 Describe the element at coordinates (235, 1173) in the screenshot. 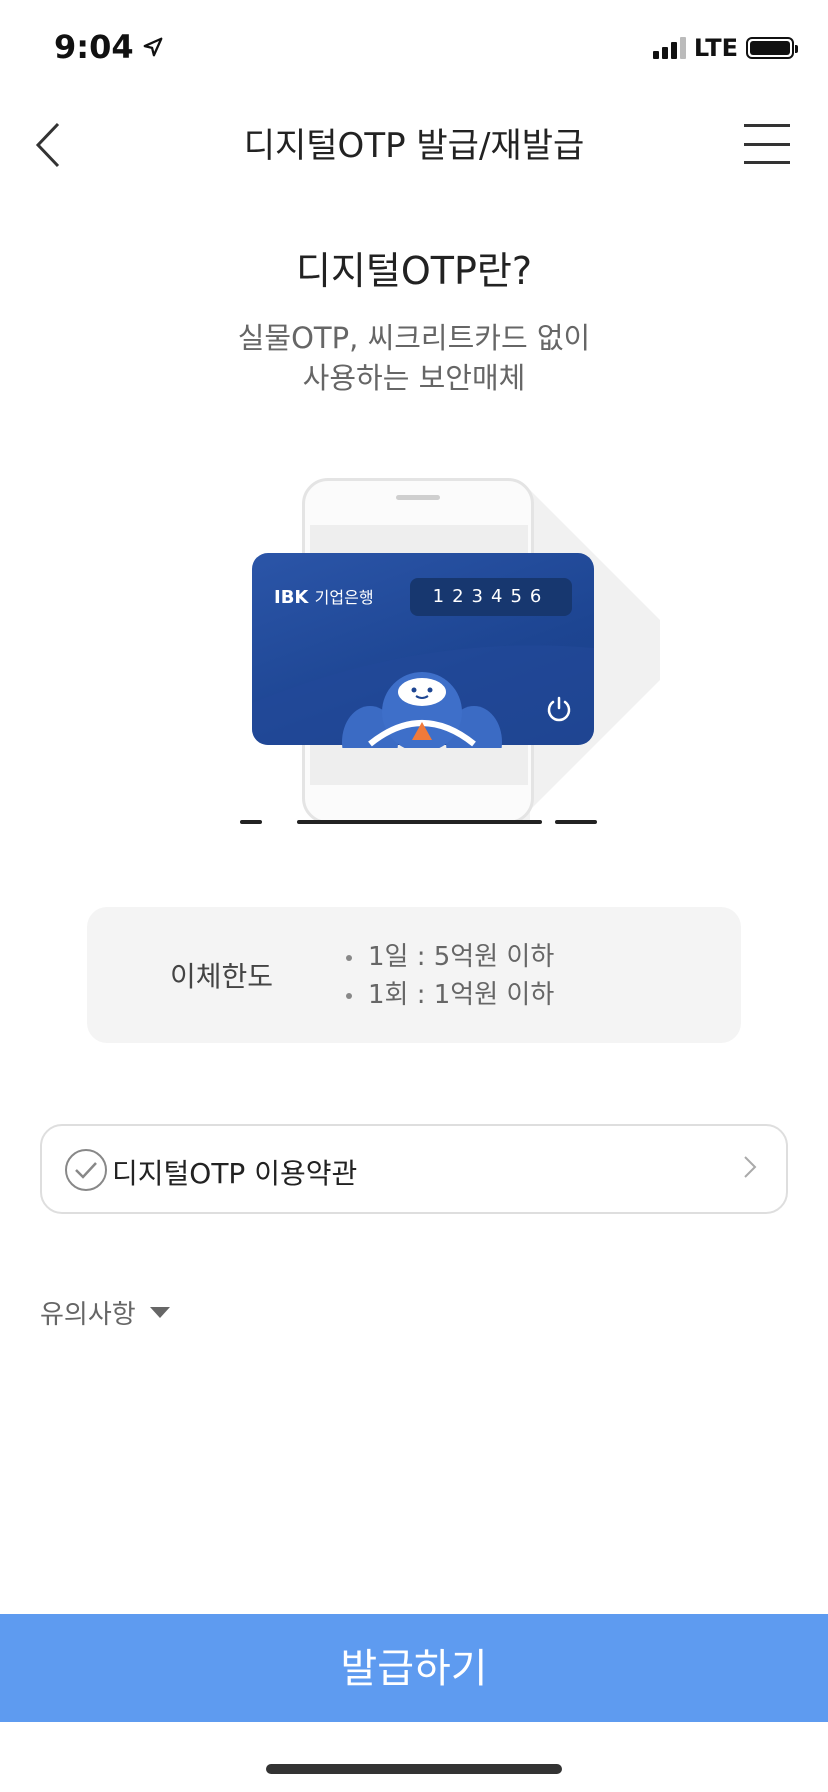

I see `terms-label: 디지털OTP 이용약관` at that location.